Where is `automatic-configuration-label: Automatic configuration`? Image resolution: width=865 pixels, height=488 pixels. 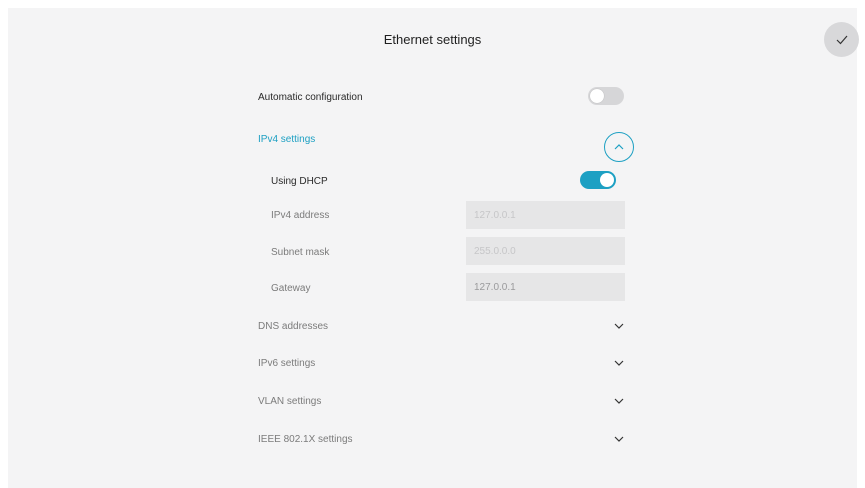 automatic-configuration-label: Automatic configuration is located at coordinates (310, 97).